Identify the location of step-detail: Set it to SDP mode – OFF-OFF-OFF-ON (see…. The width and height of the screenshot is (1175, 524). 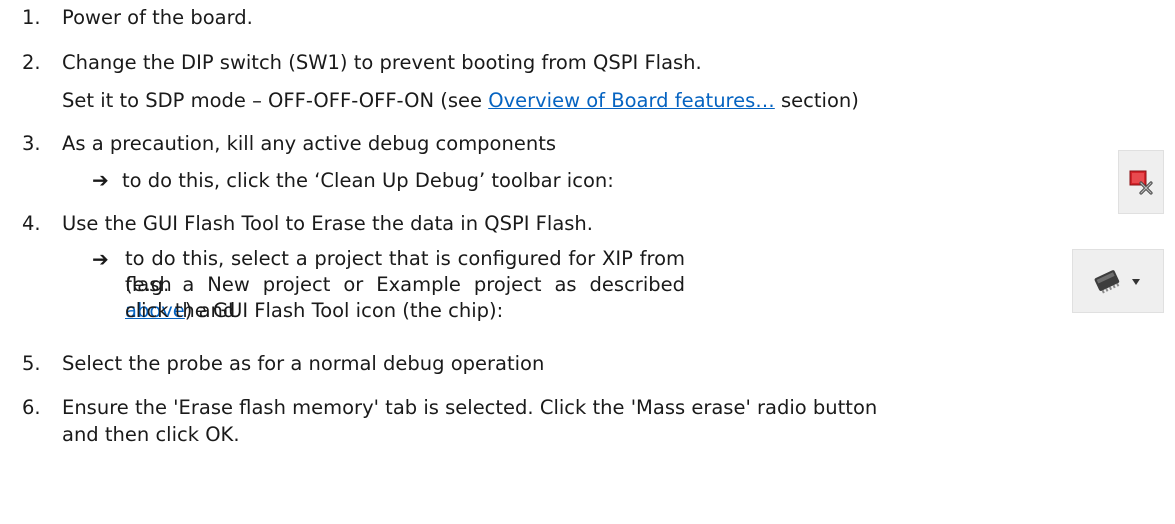
(460, 101).